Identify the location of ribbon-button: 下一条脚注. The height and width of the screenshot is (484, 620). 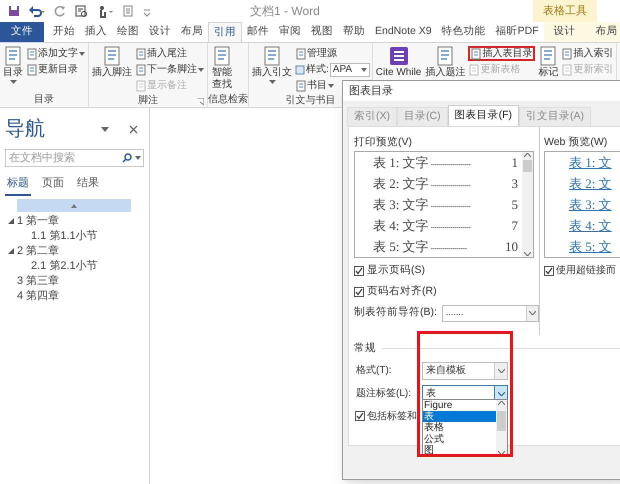
(170, 69).